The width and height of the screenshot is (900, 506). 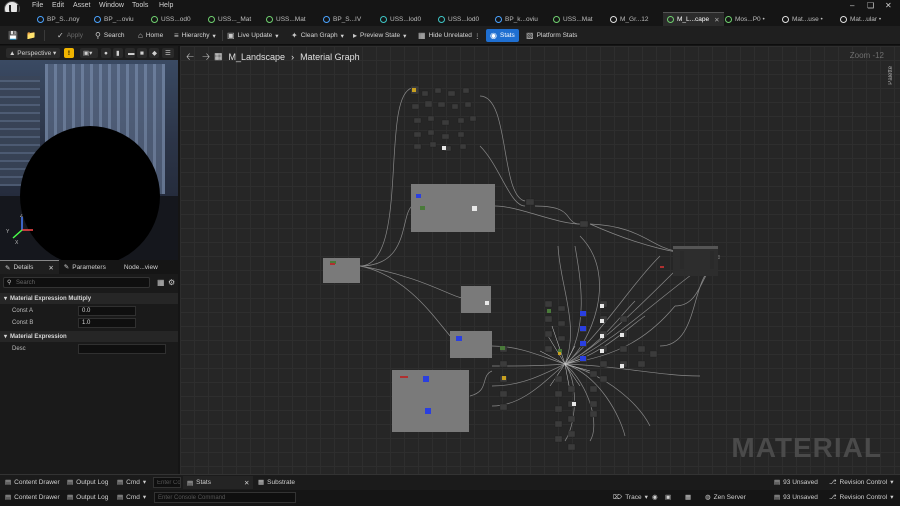 What do you see at coordinates (122, 349) in the screenshot?
I see `desc-field` at bounding box center [122, 349].